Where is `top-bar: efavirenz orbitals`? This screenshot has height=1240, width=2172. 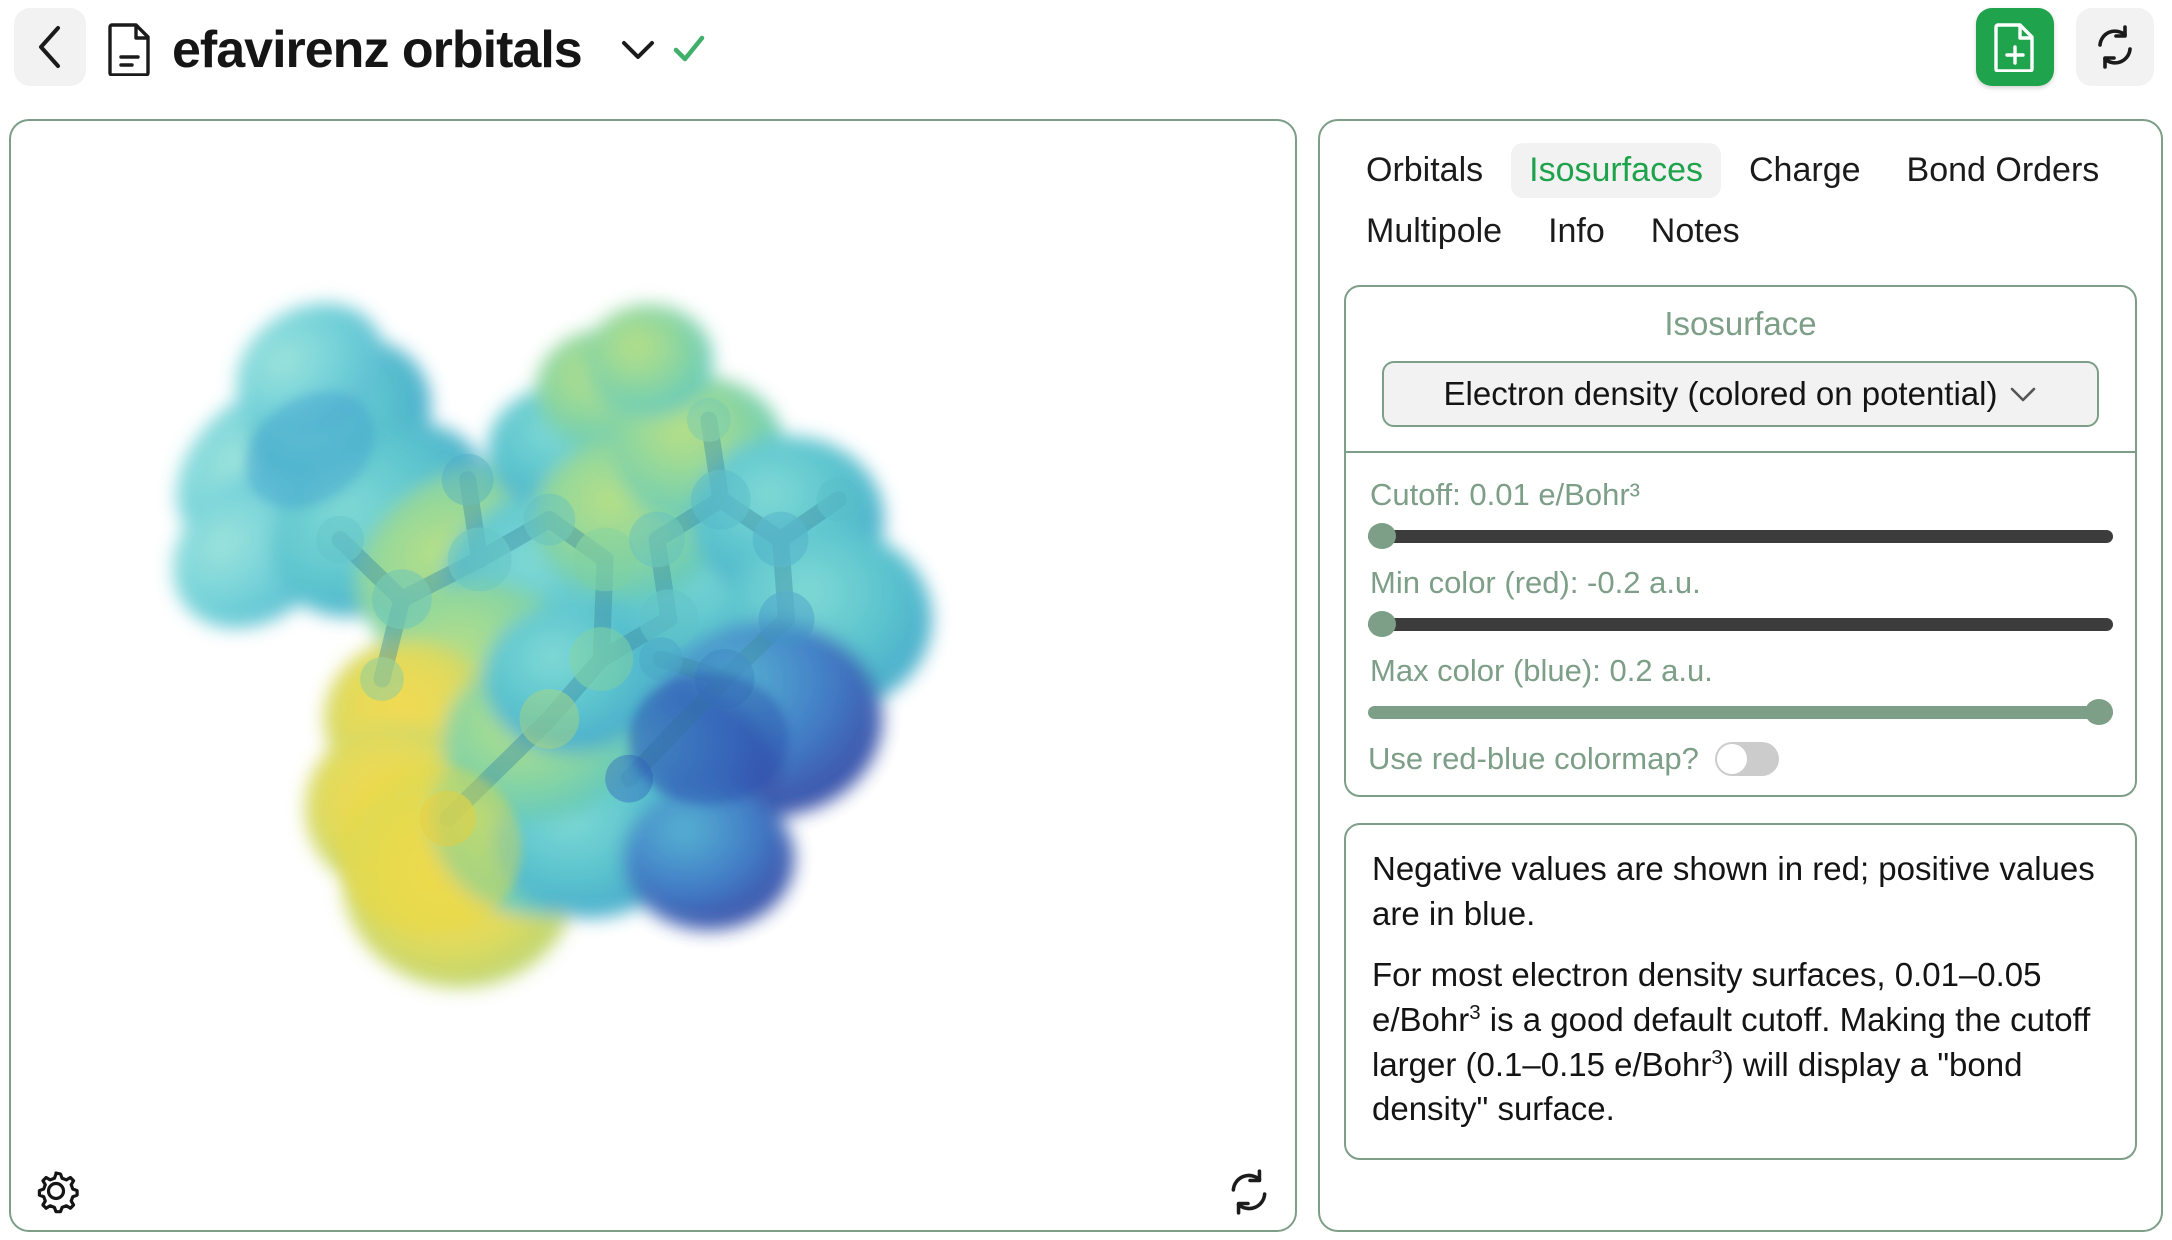
top-bar: efavirenz orbitals is located at coordinates (1086, 54).